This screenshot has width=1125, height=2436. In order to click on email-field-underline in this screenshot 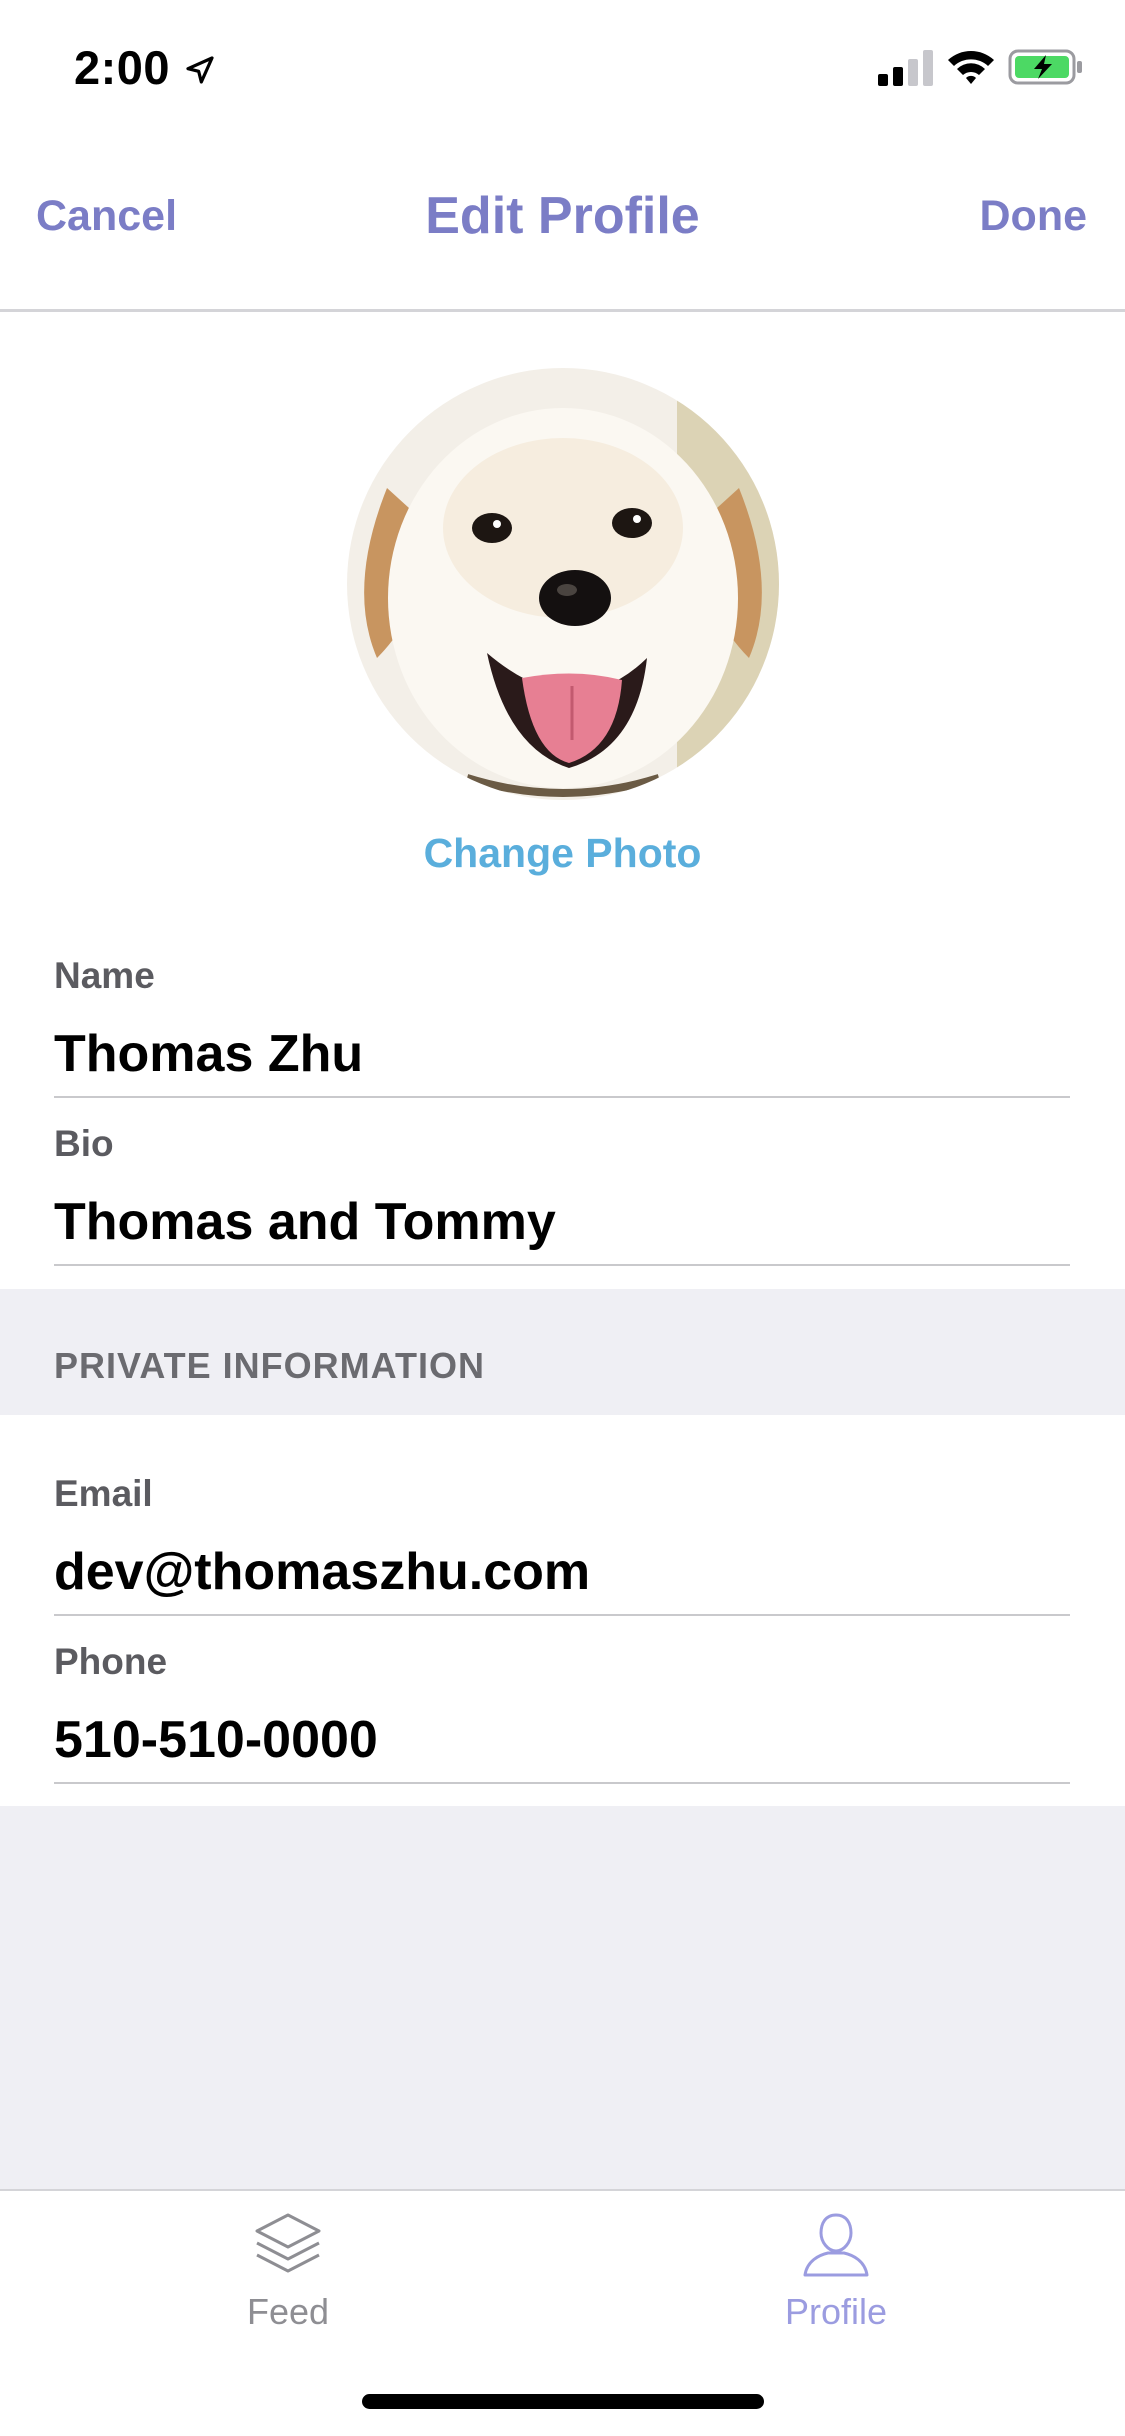, I will do `click(562, 1615)`.